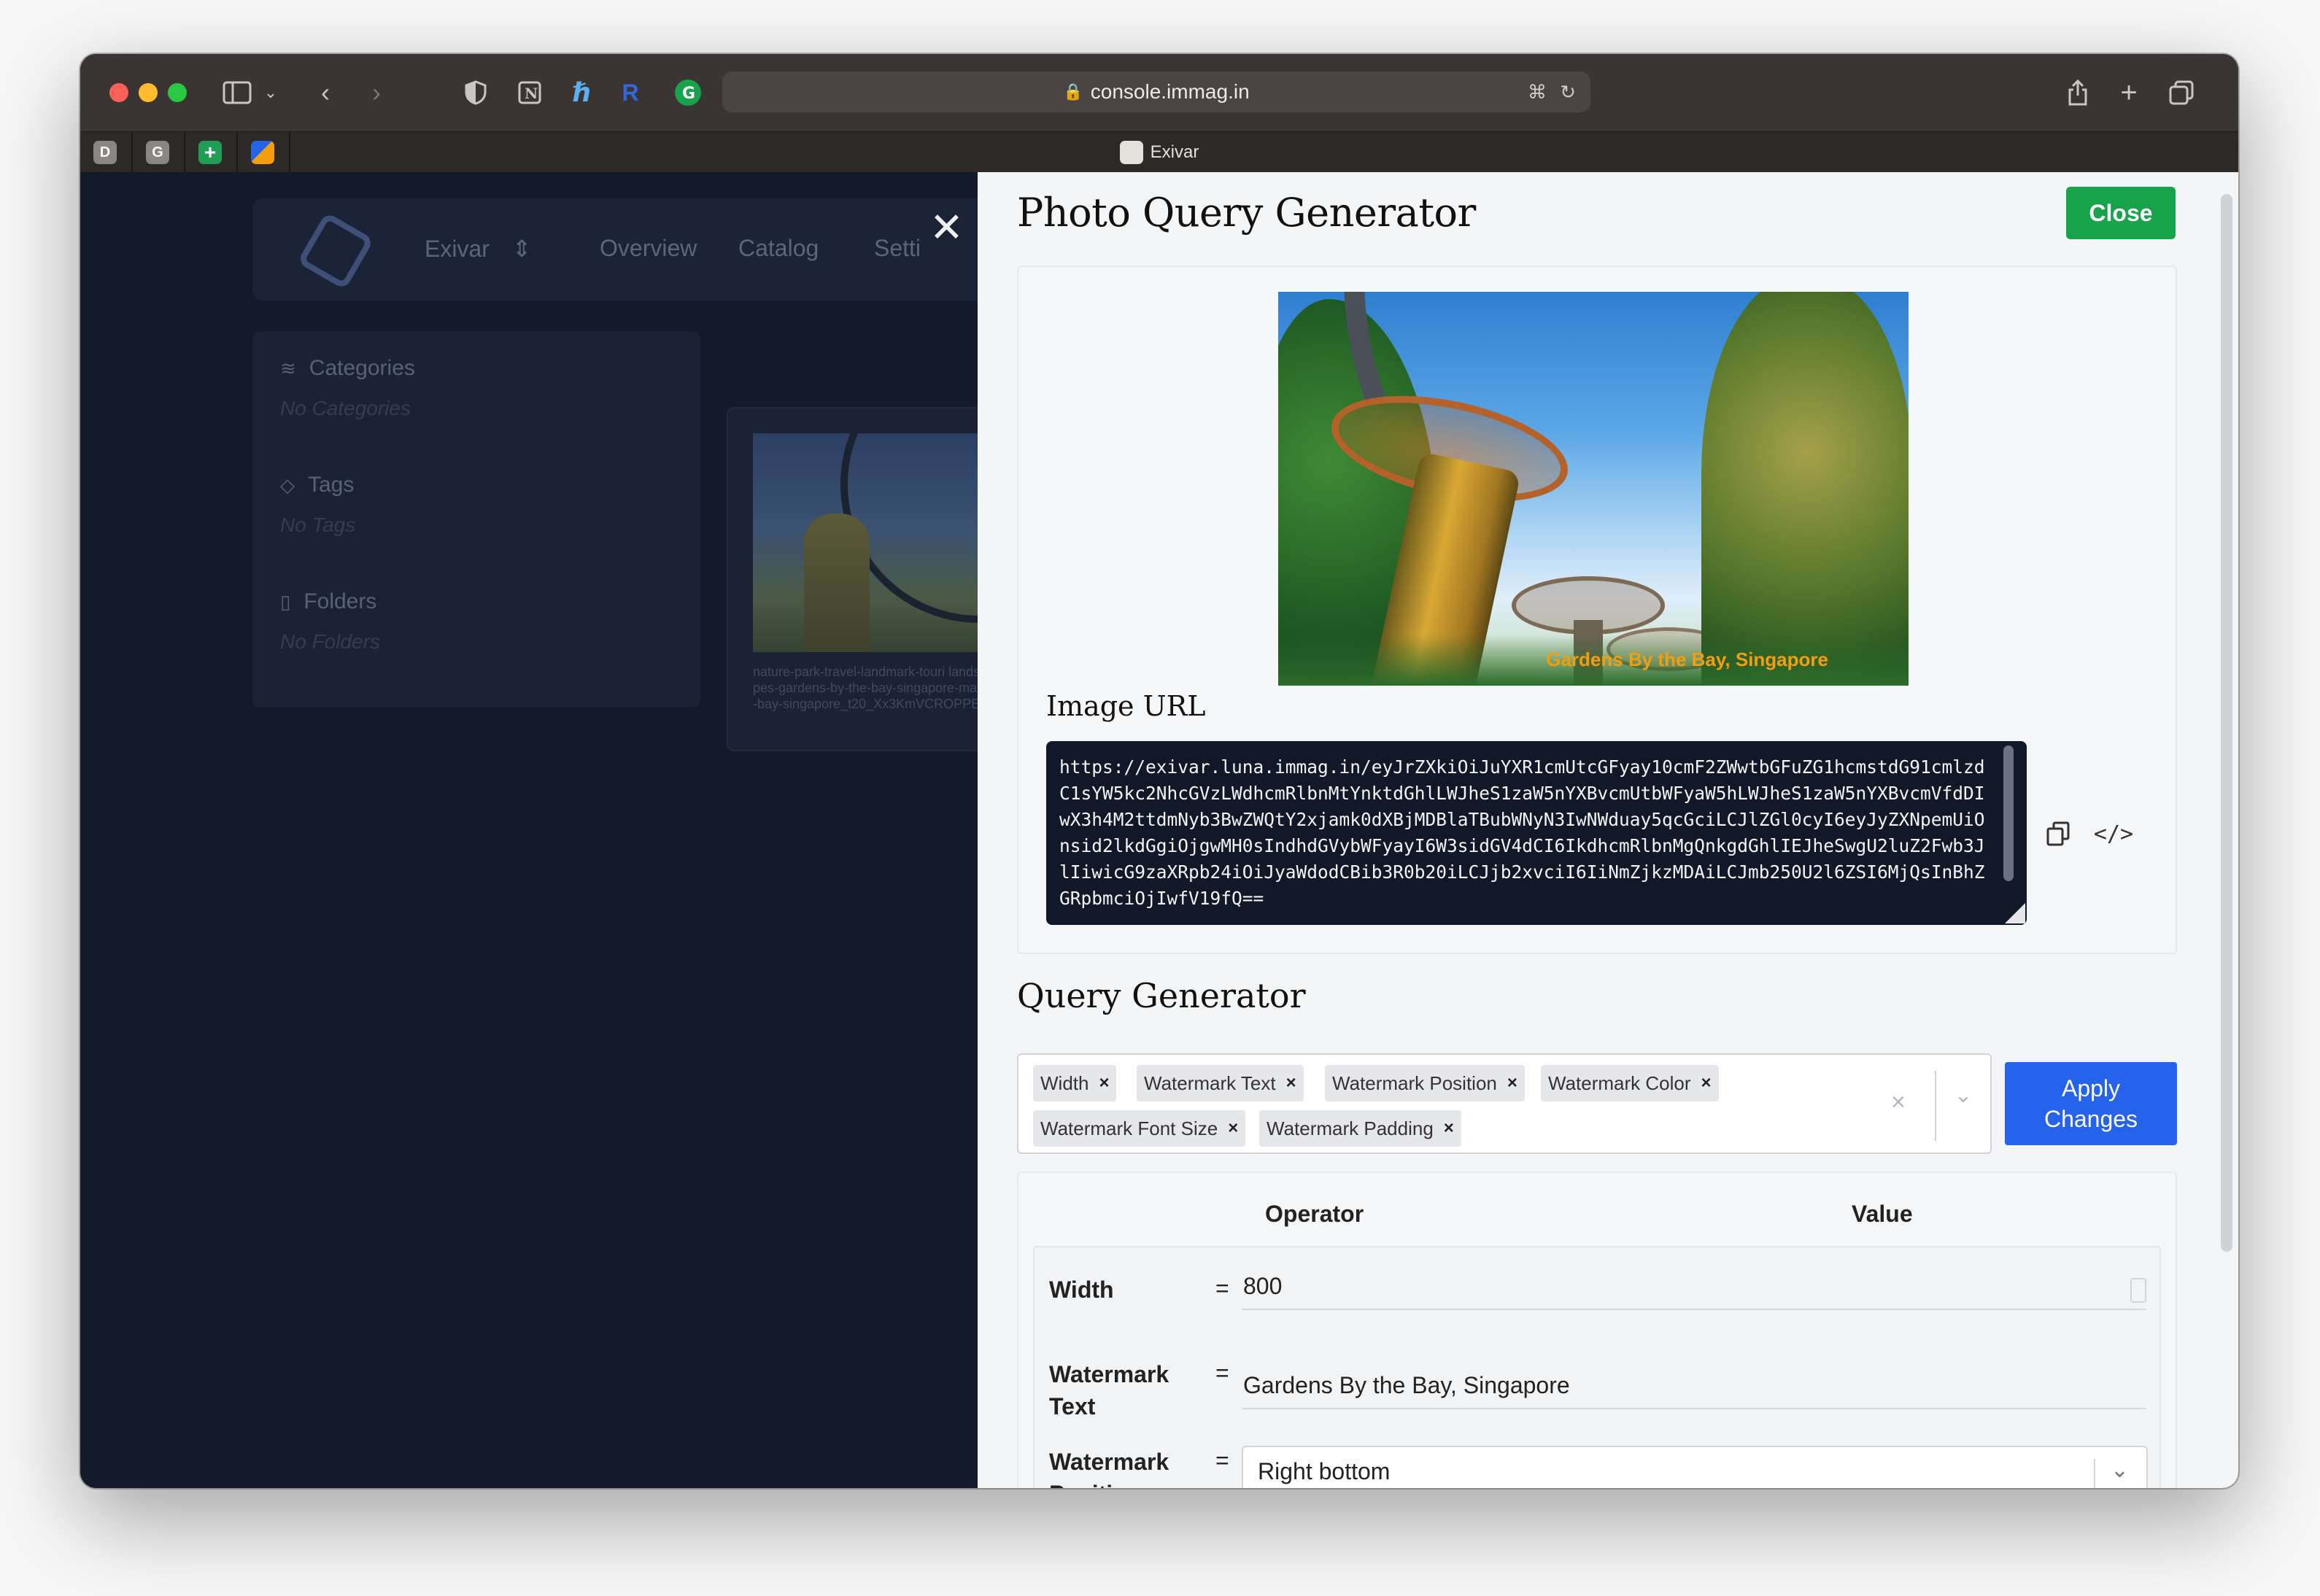 The image size is (2320, 1596). What do you see at coordinates (897, 249) in the screenshot?
I see `nav-settings: Setti` at bounding box center [897, 249].